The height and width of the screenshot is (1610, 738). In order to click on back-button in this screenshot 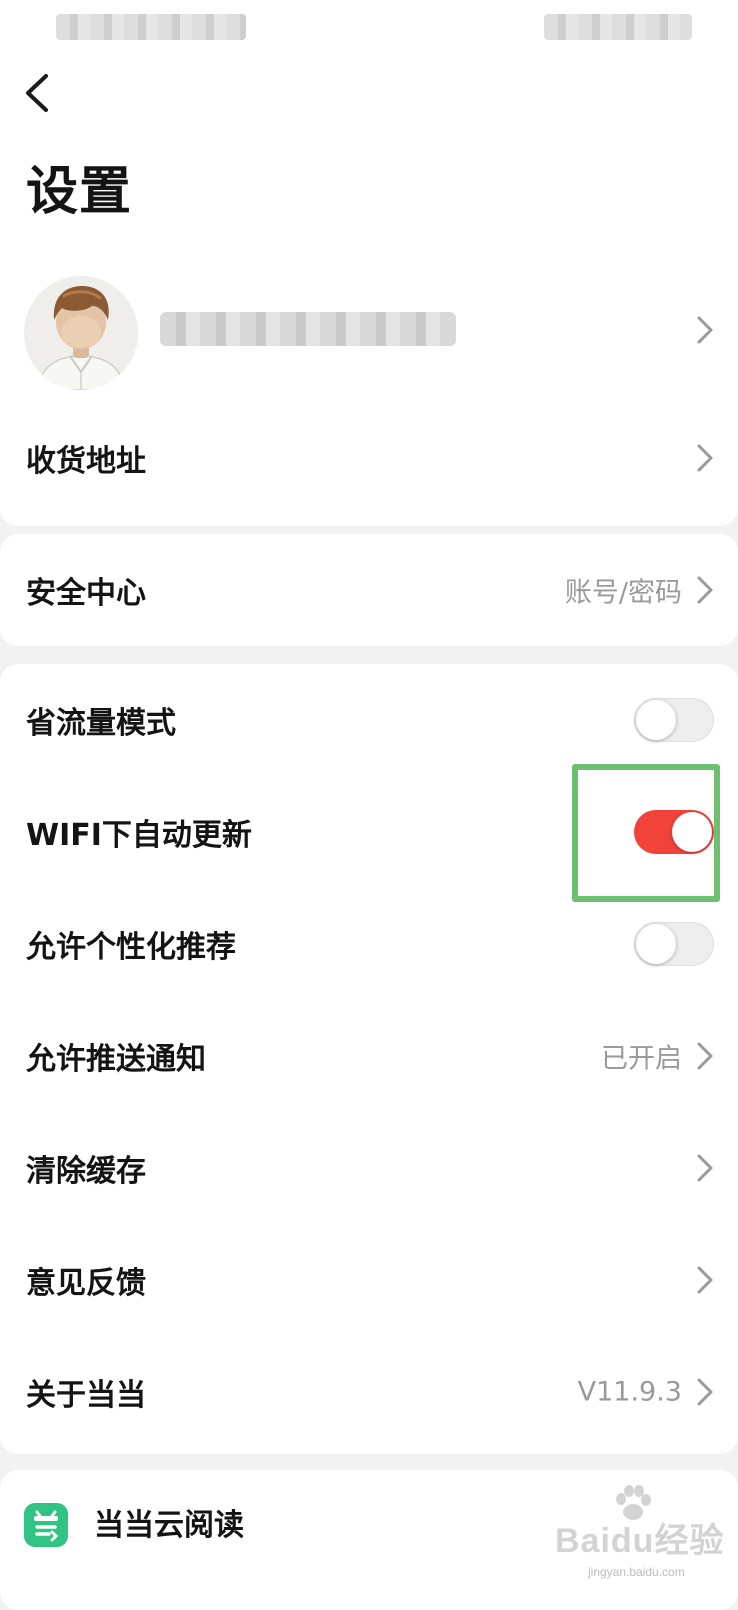, I will do `click(38, 93)`.